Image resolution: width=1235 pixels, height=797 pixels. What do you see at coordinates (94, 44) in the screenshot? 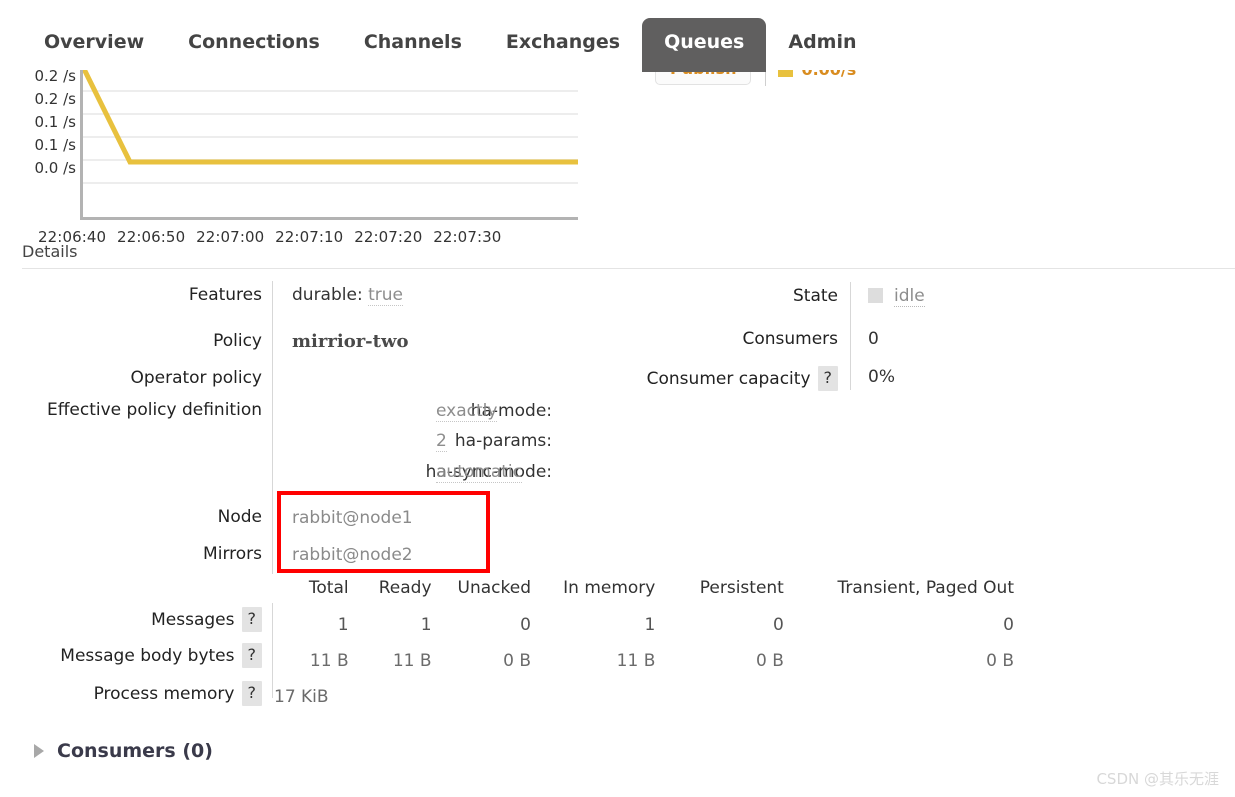
I see `nav-tab-overview: Overview` at bounding box center [94, 44].